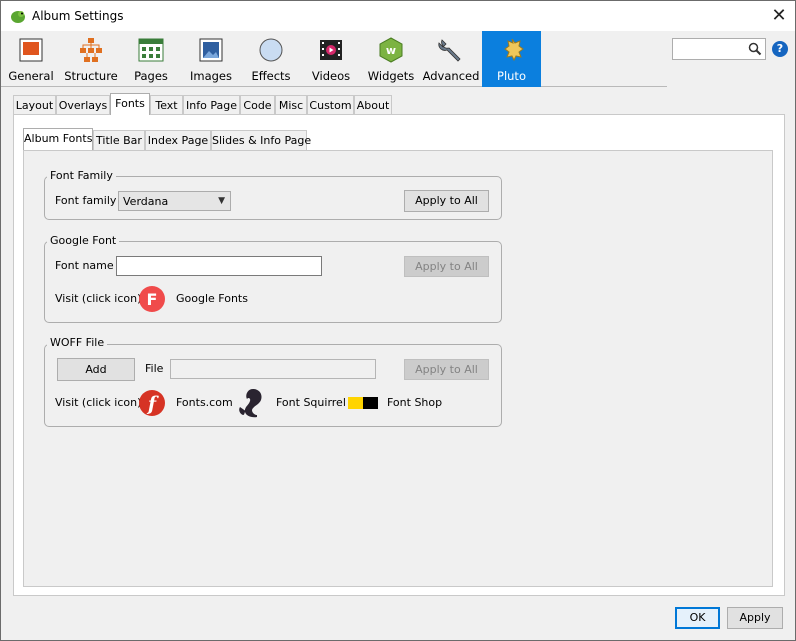 The height and width of the screenshot is (641, 796). Describe the element at coordinates (221, 201) in the screenshot. I see `chevron-down-icon: ▼` at that location.